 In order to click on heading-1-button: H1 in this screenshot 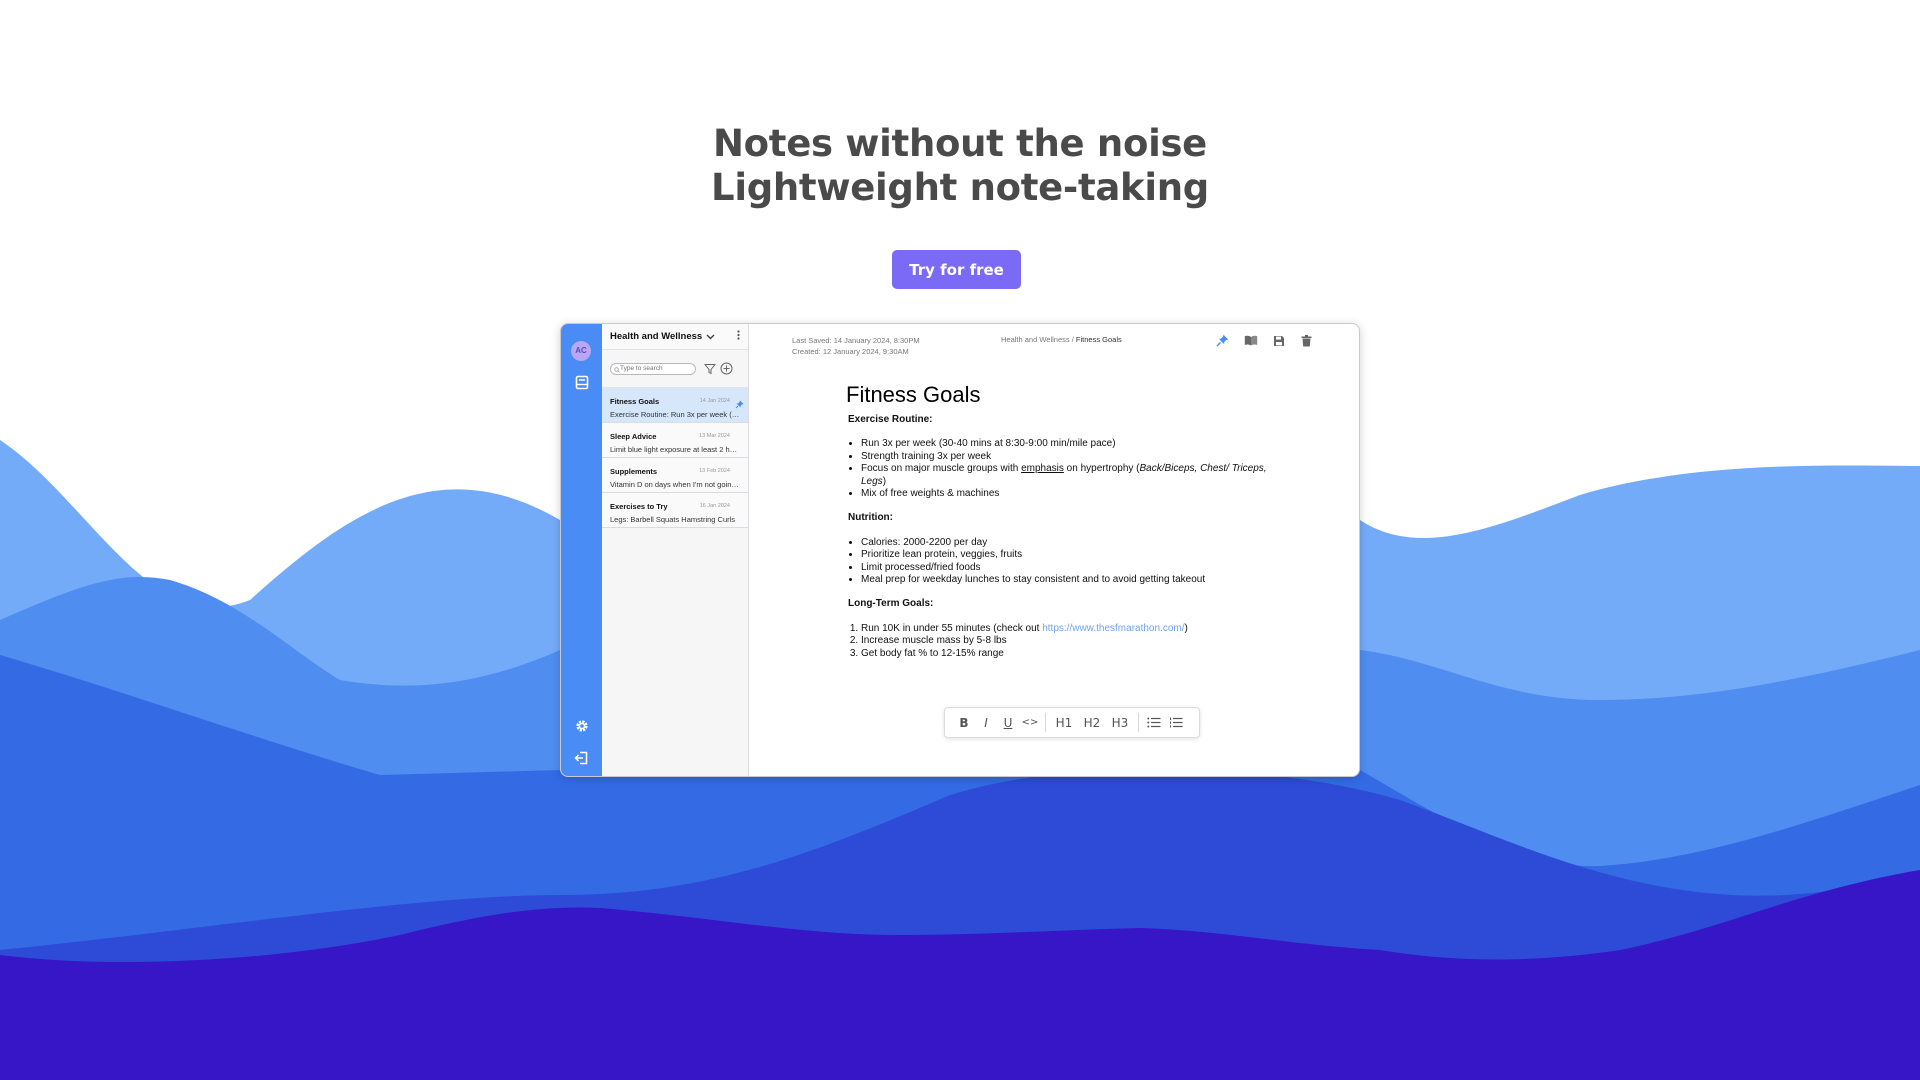, I will do `click(1064, 723)`.